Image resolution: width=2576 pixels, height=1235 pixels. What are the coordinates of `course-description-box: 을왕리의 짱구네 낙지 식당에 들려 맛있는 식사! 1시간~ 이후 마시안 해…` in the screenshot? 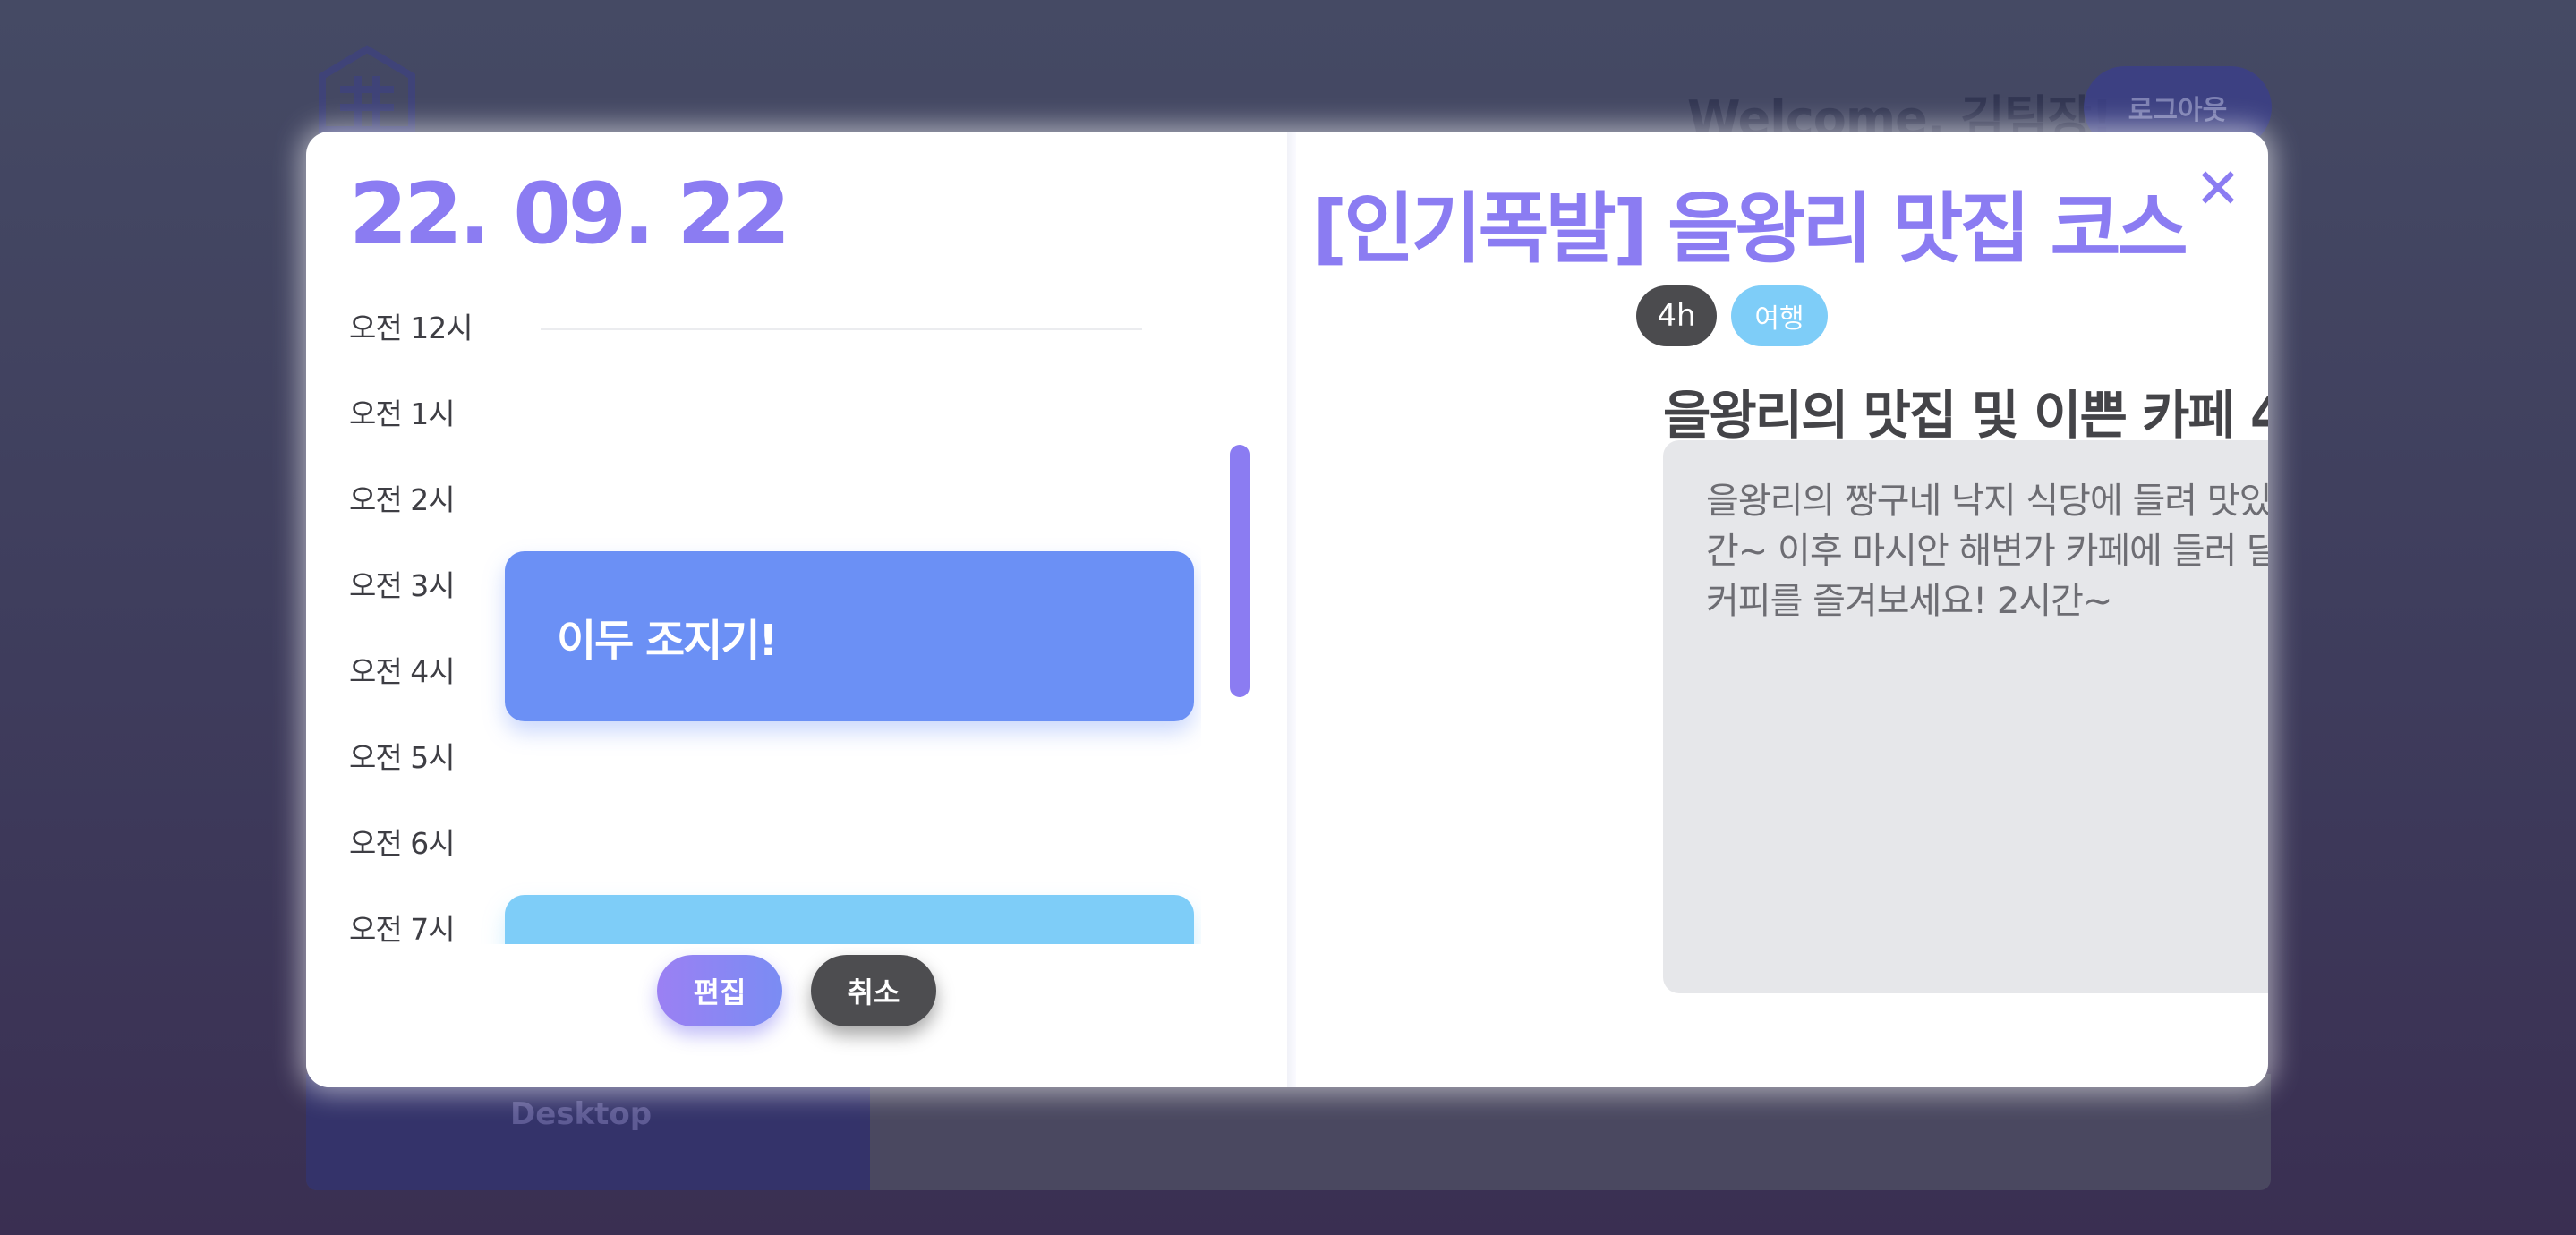 It's located at (1965, 716).